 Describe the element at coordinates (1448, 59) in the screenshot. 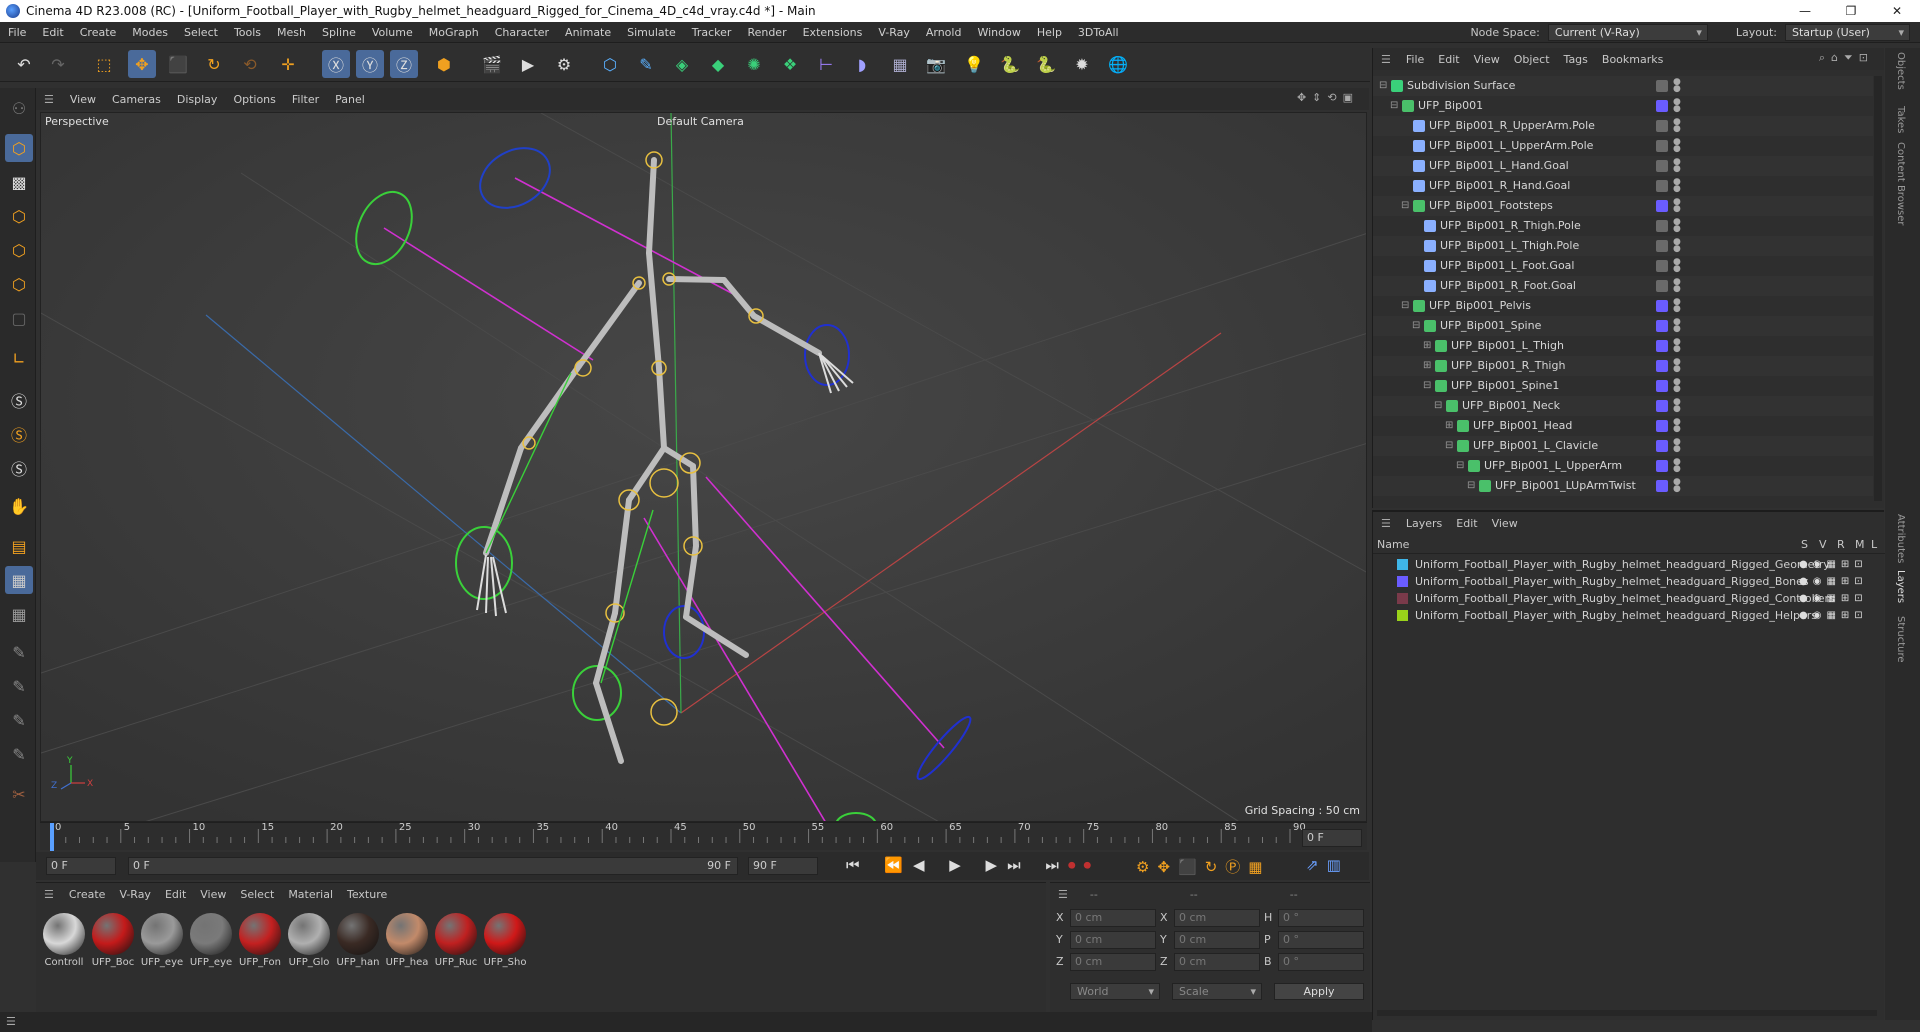

I see `om-menu-edit: Edit` at that location.